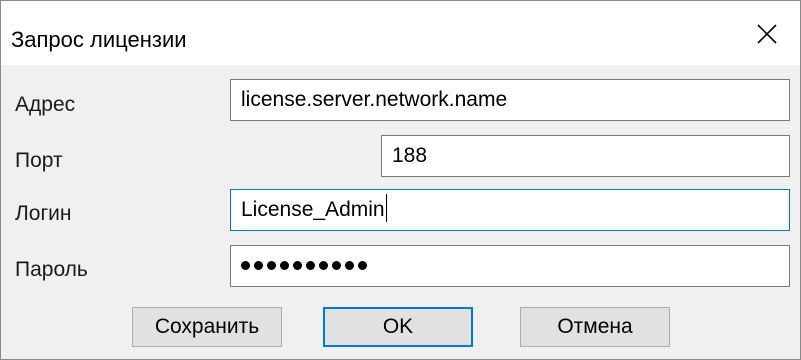 This screenshot has width=801, height=360. I want to click on text-caret, so click(386, 208).